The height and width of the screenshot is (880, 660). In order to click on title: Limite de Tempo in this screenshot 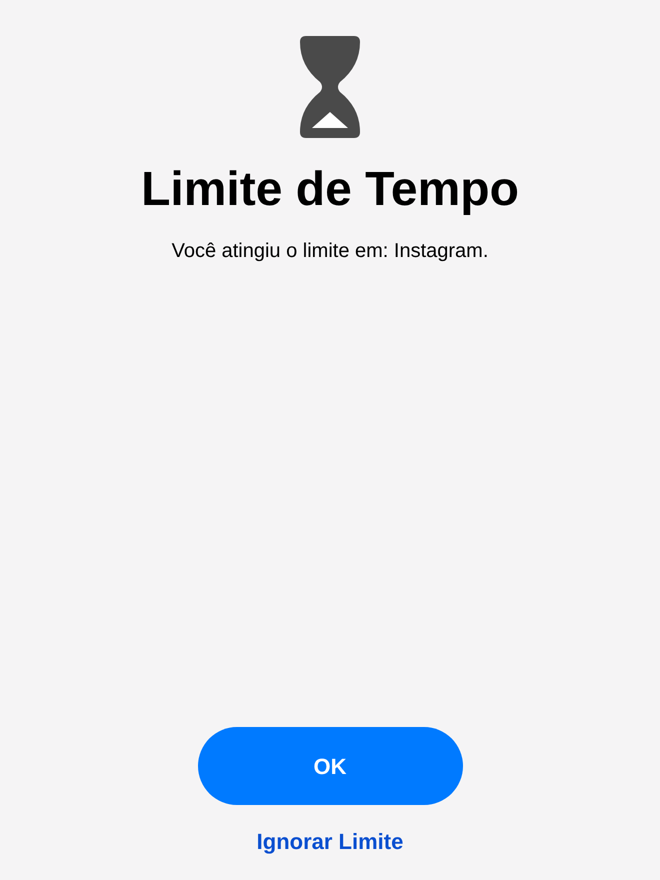, I will do `click(330, 190)`.